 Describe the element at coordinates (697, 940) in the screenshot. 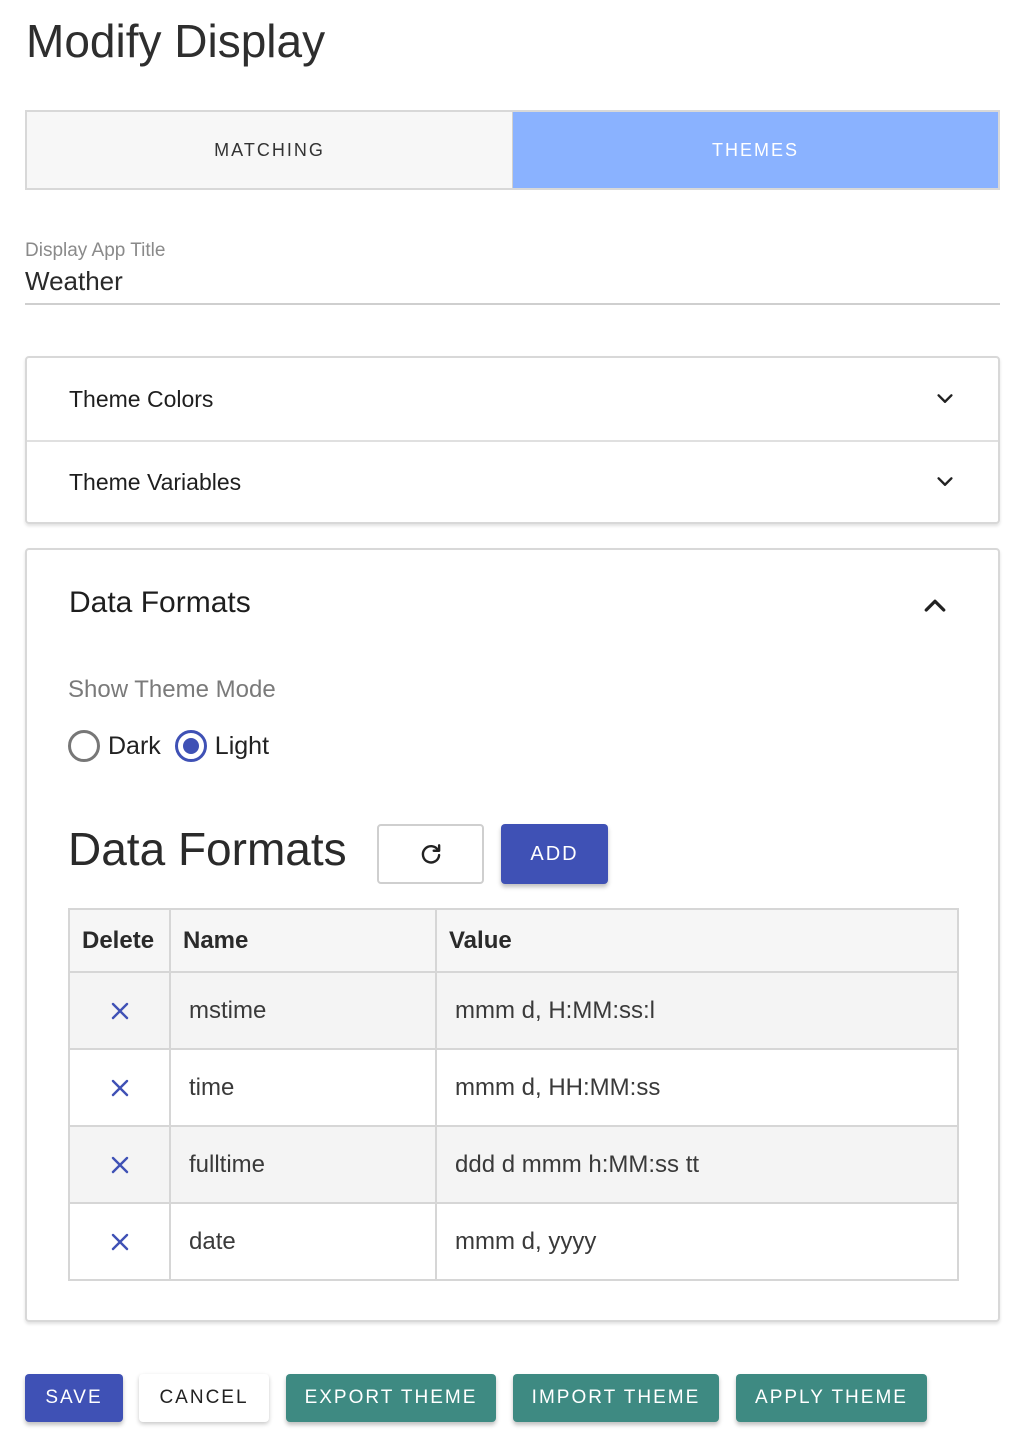

I see `column-header-value: Value` at that location.